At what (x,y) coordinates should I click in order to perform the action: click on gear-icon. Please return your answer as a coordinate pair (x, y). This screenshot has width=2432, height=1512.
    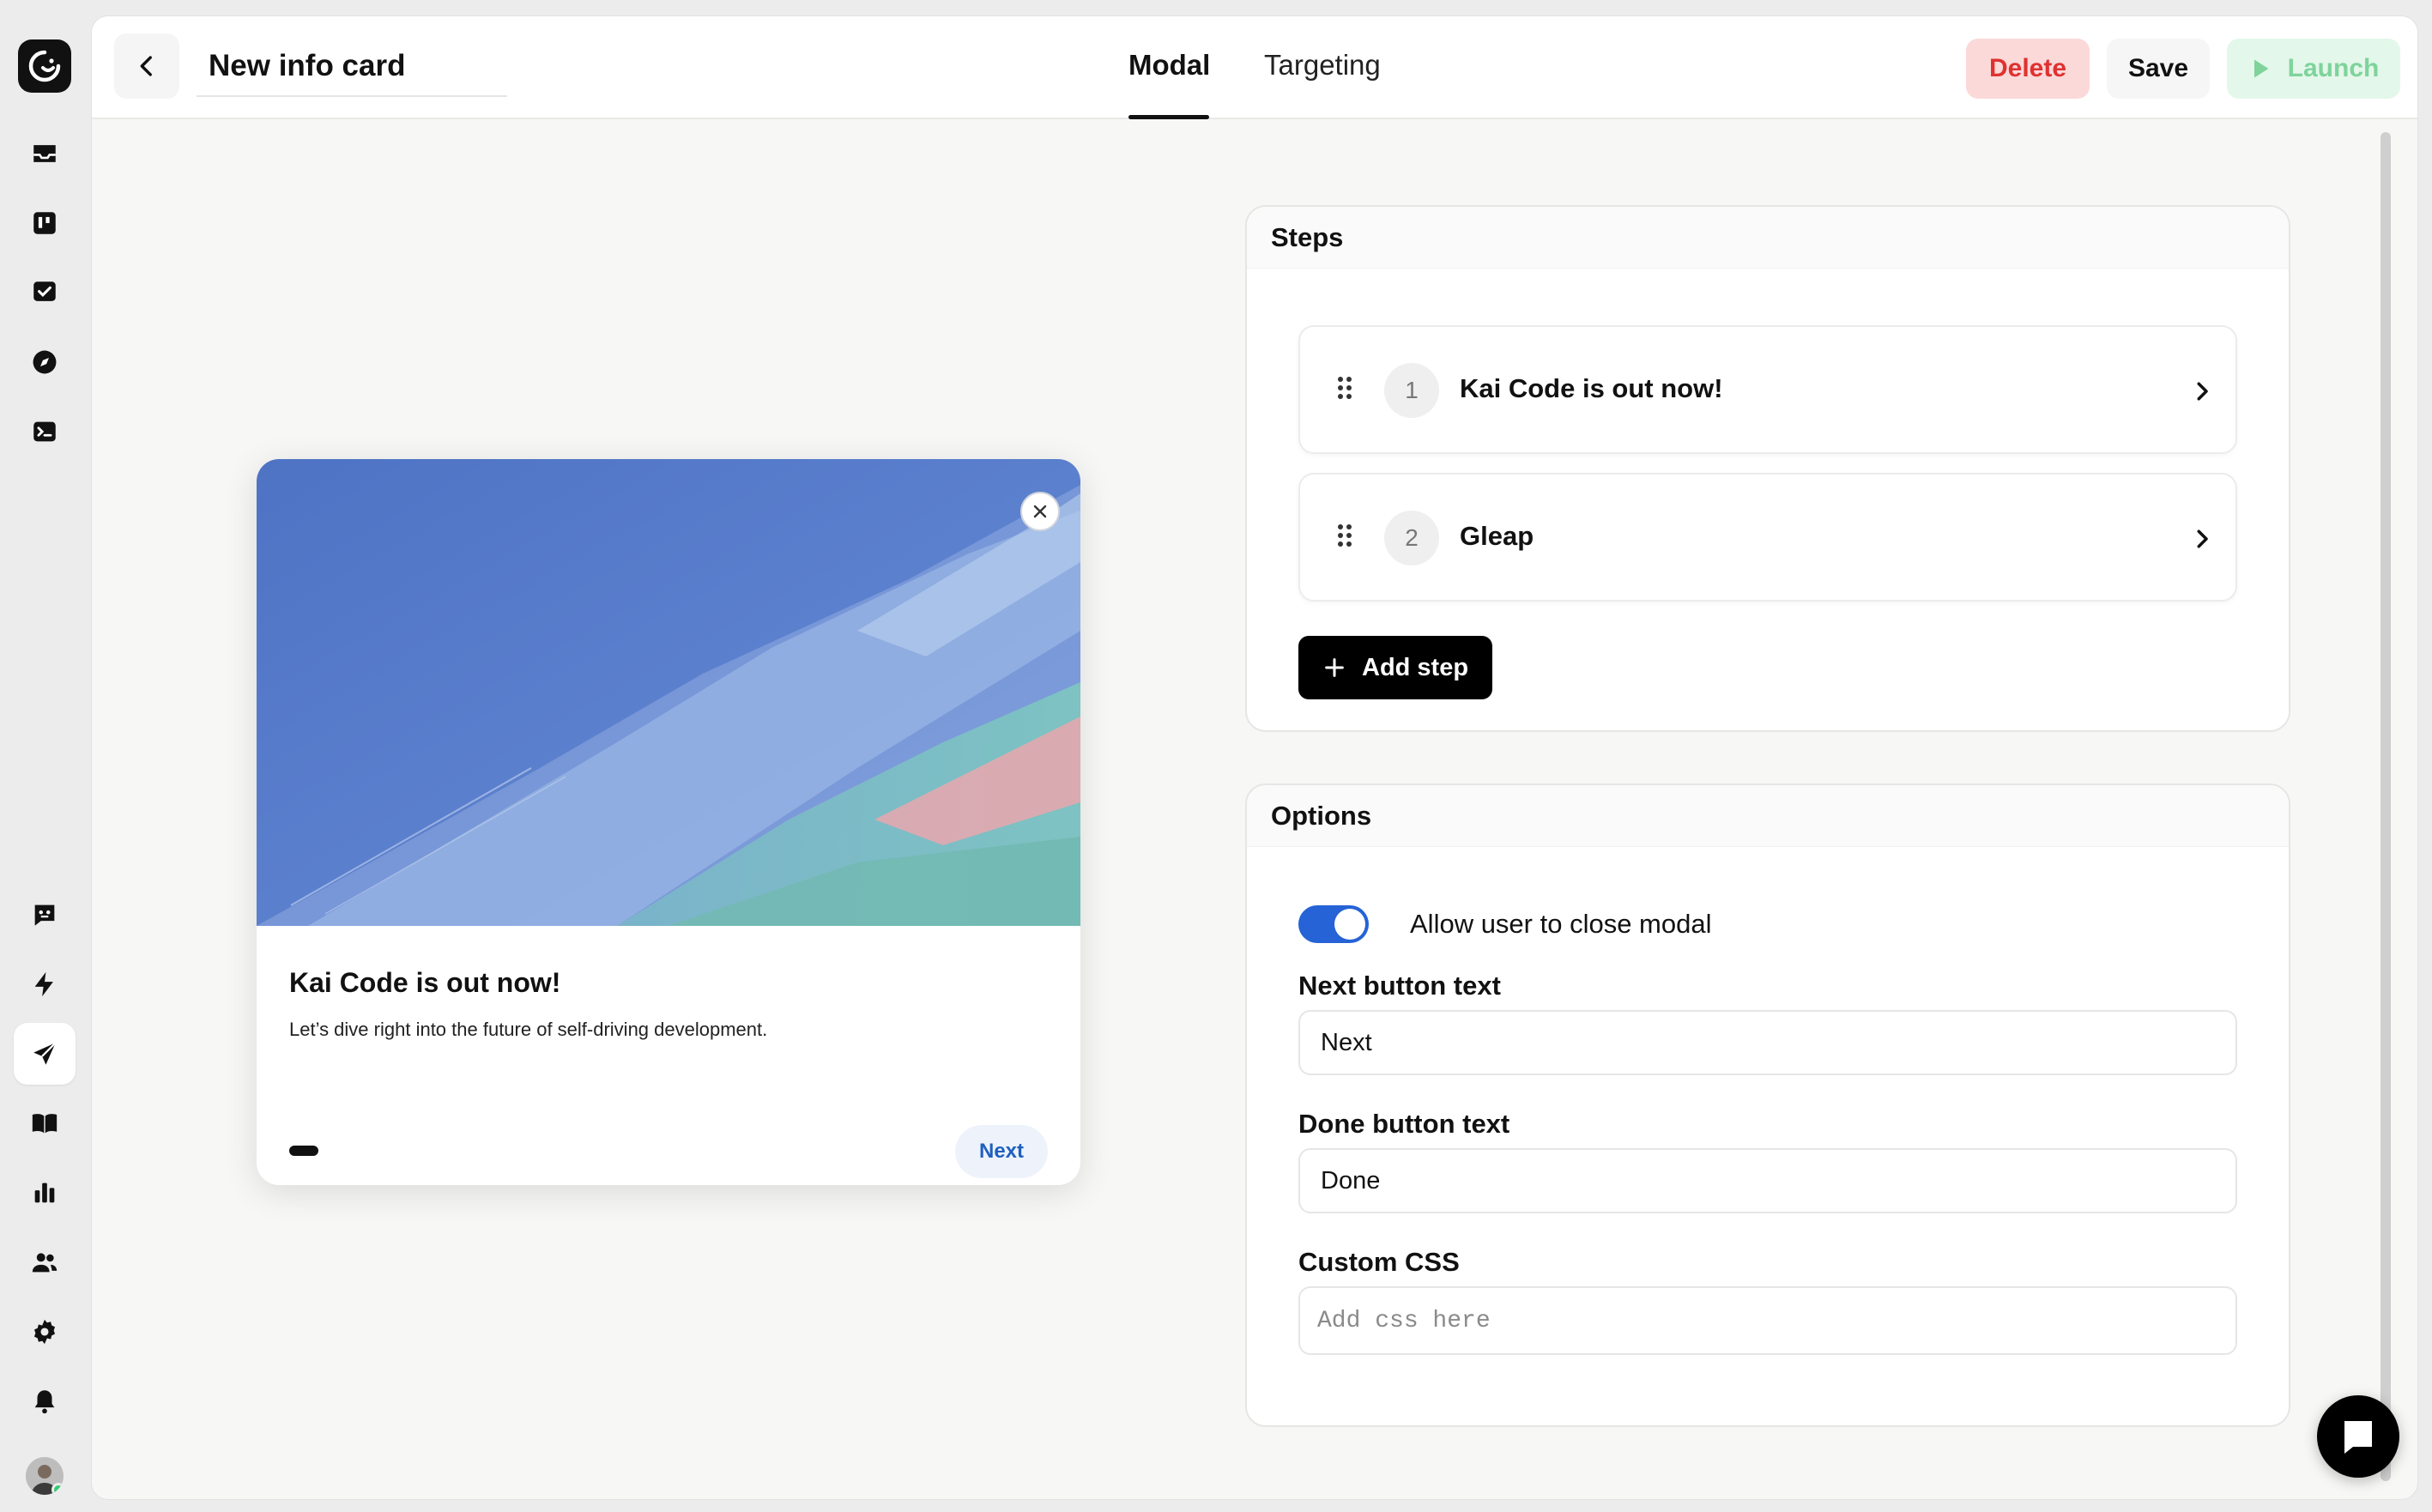
    Looking at the image, I should click on (45, 1332).